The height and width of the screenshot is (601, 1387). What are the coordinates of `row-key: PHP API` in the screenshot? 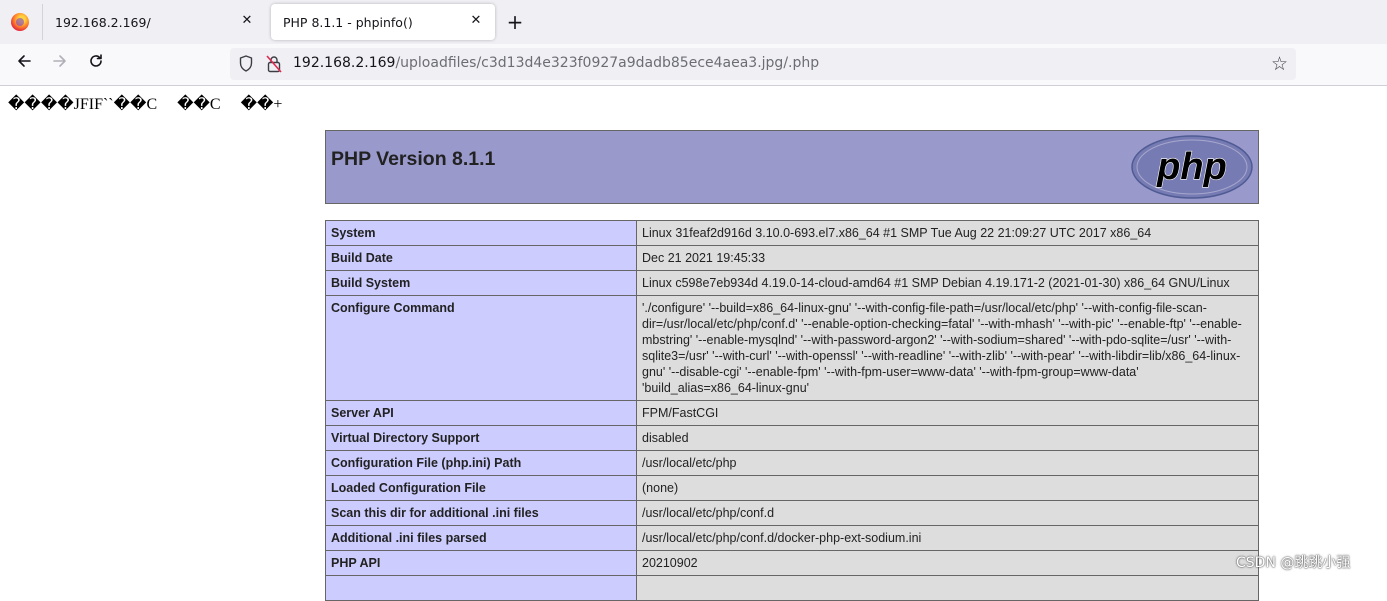 It's located at (481, 563).